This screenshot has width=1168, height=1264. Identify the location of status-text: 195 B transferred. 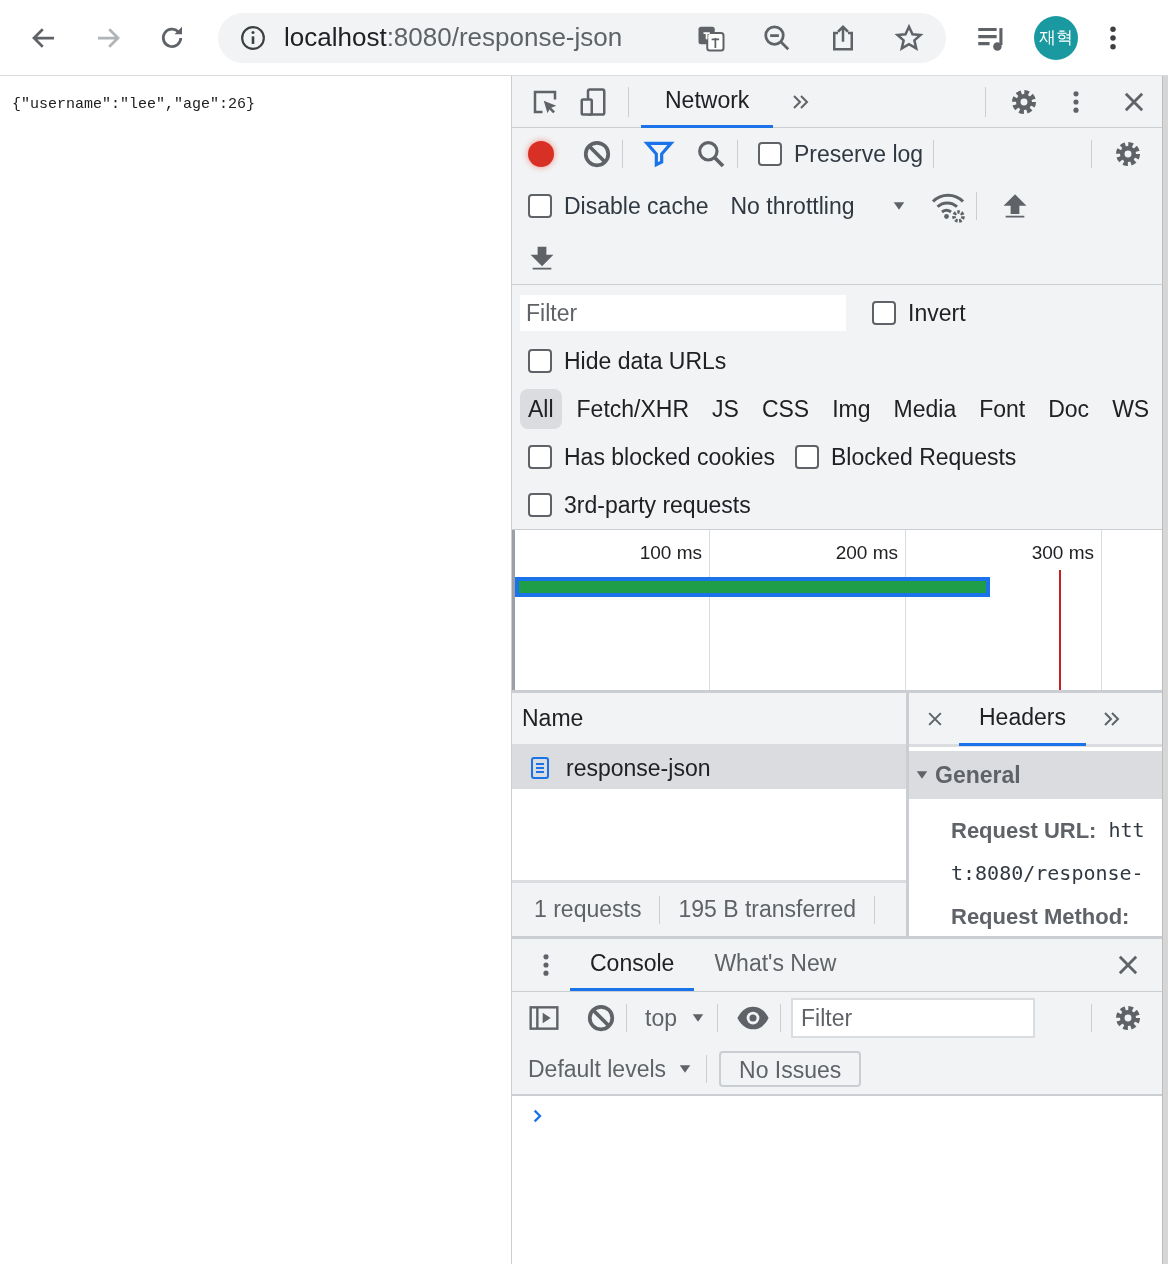
(767, 910).